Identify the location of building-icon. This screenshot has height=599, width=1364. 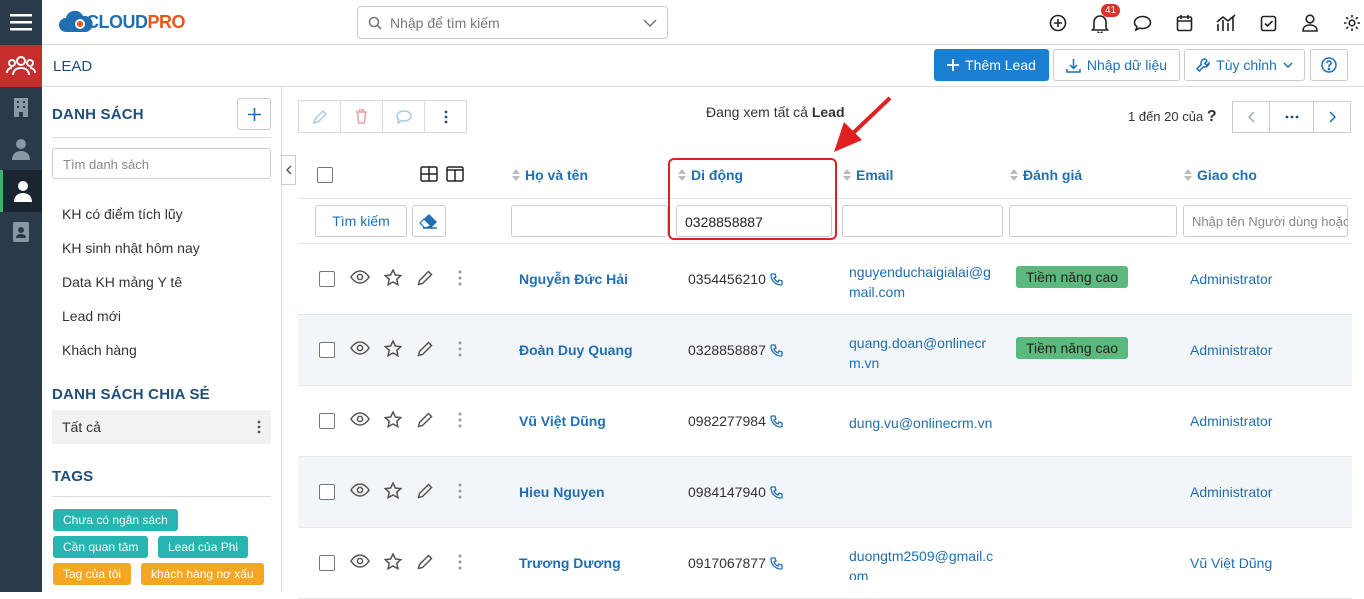
(21, 107).